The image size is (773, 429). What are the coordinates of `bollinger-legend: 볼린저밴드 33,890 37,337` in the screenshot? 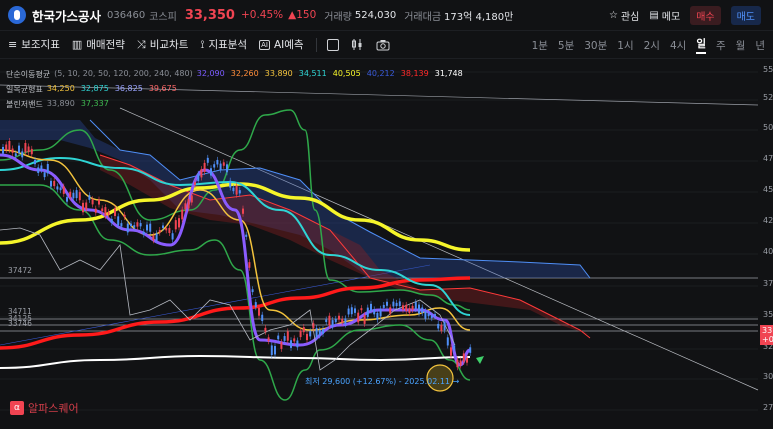 It's located at (57, 104).